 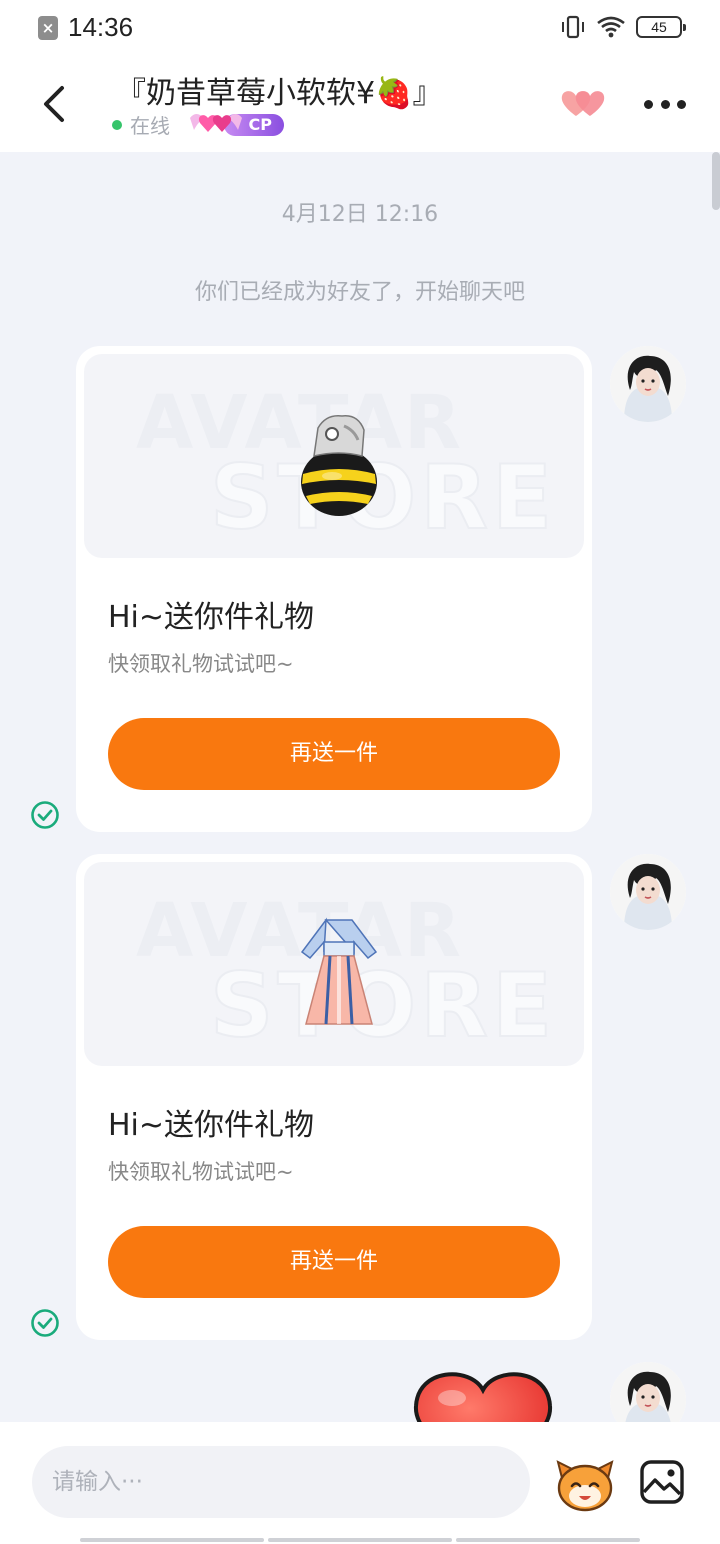 I want to click on winged-hearts-icon, so click(x=216, y=122).